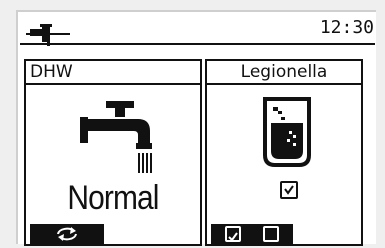 This screenshot has height=248, width=385. I want to click on checkbox-checked-icon, so click(233, 234).